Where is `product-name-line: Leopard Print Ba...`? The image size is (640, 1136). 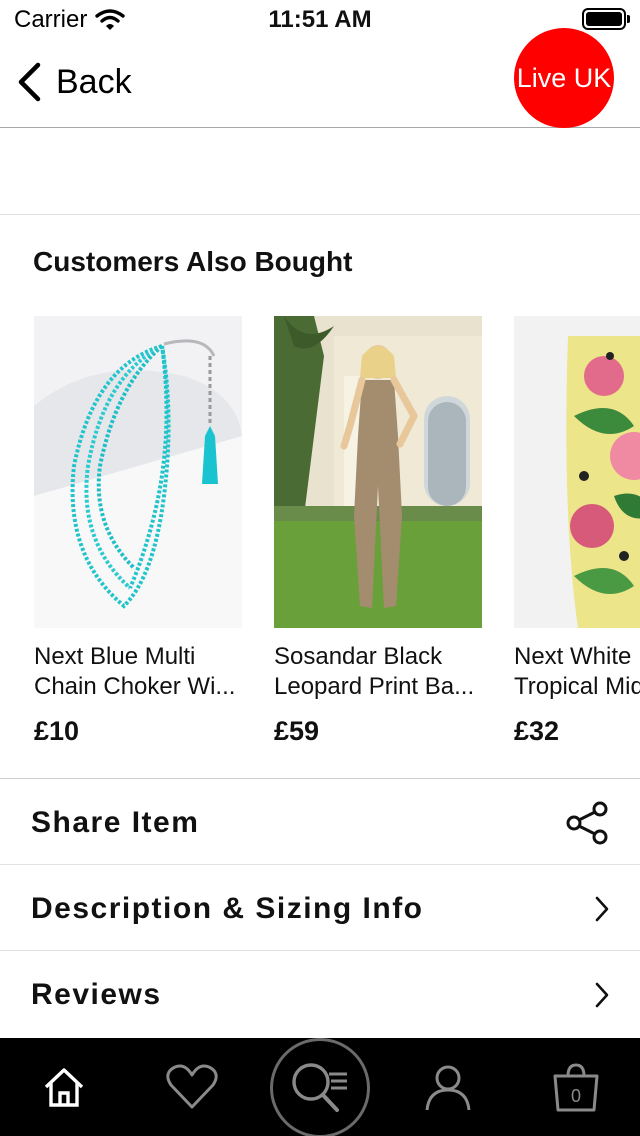
product-name-line: Leopard Print Ba... is located at coordinates (374, 686).